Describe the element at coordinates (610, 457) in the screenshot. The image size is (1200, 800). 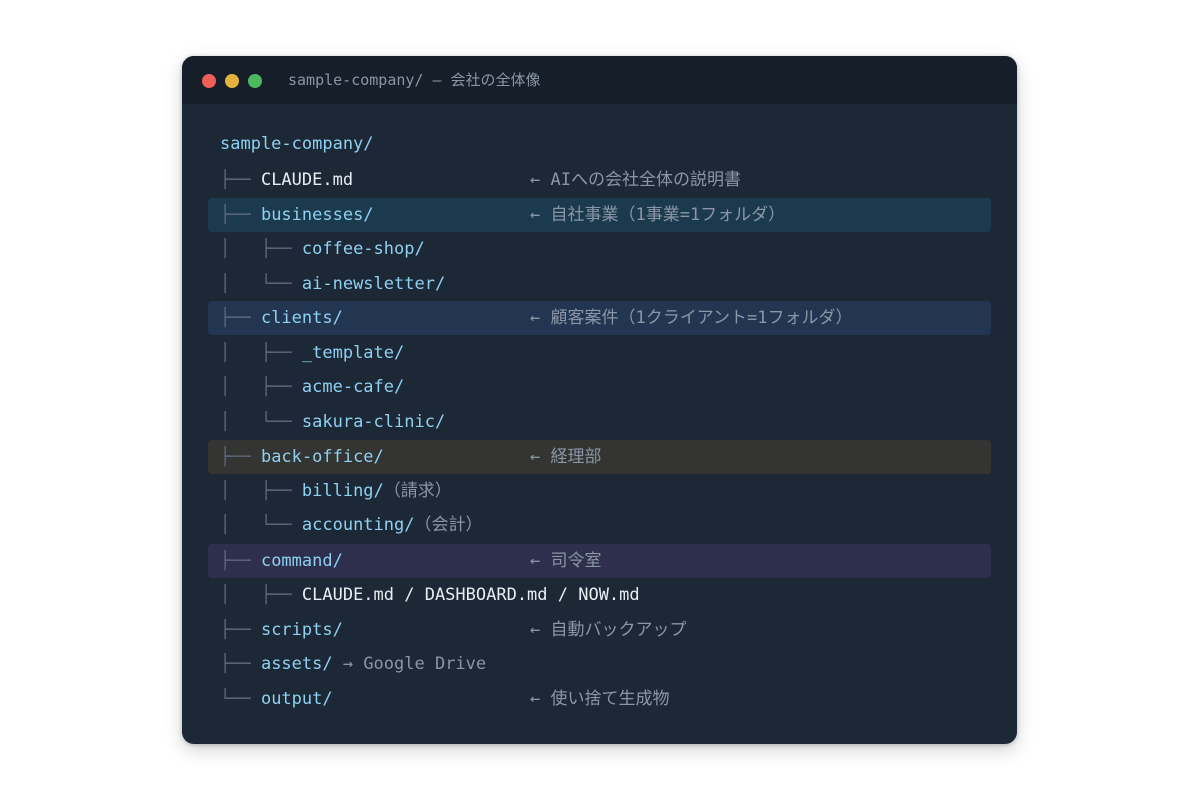
I see `tree-row-back-office: ├── back-office/ ← 経理部` at that location.